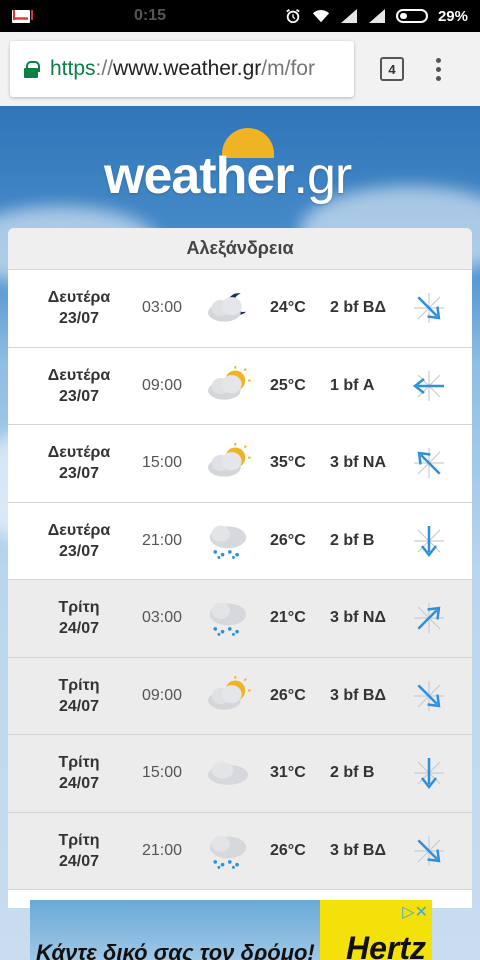 This screenshot has height=960, width=480. Describe the element at coordinates (175, 950) in the screenshot. I see `ad-text: Κάντε δικό σας τον δρόμο!` at that location.